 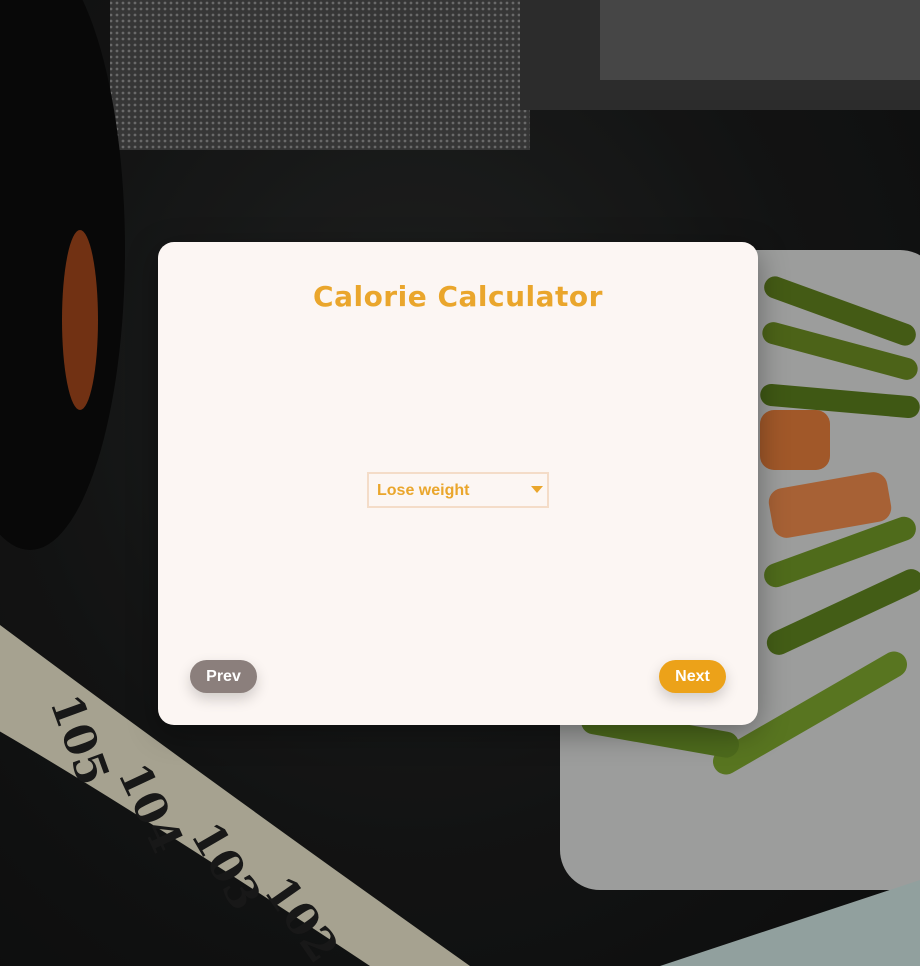 What do you see at coordinates (423, 490) in the screenshot?
I see `goal-select-value: Lose weight` at bounding box center [423, 490].